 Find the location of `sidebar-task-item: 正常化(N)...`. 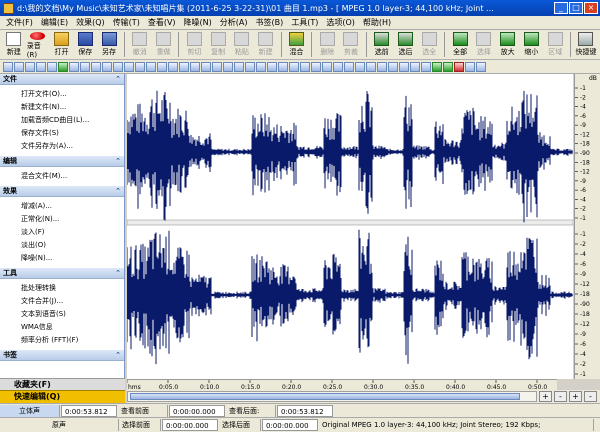

sidebar-task-item: 正常化(N)... is located at coordinates (62, 219).